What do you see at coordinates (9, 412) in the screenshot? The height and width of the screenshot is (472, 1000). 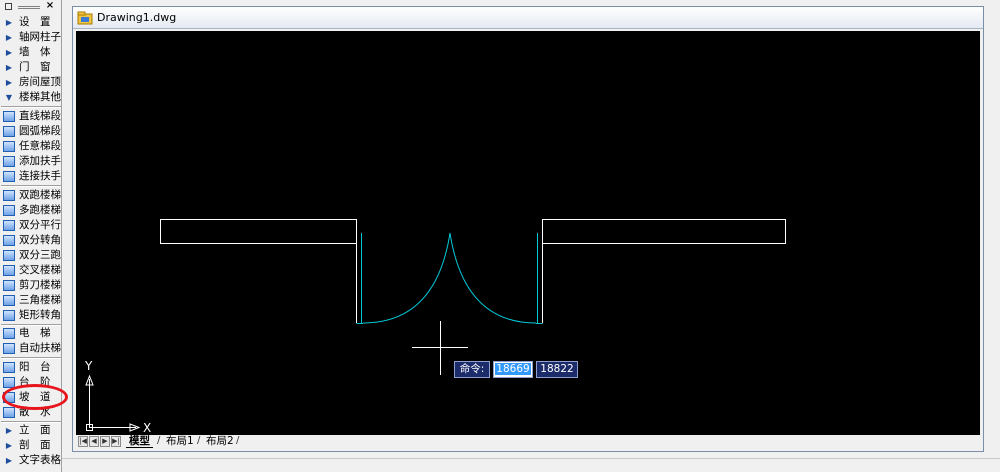 I see `apron-icon` at bounding box center [9, 412].